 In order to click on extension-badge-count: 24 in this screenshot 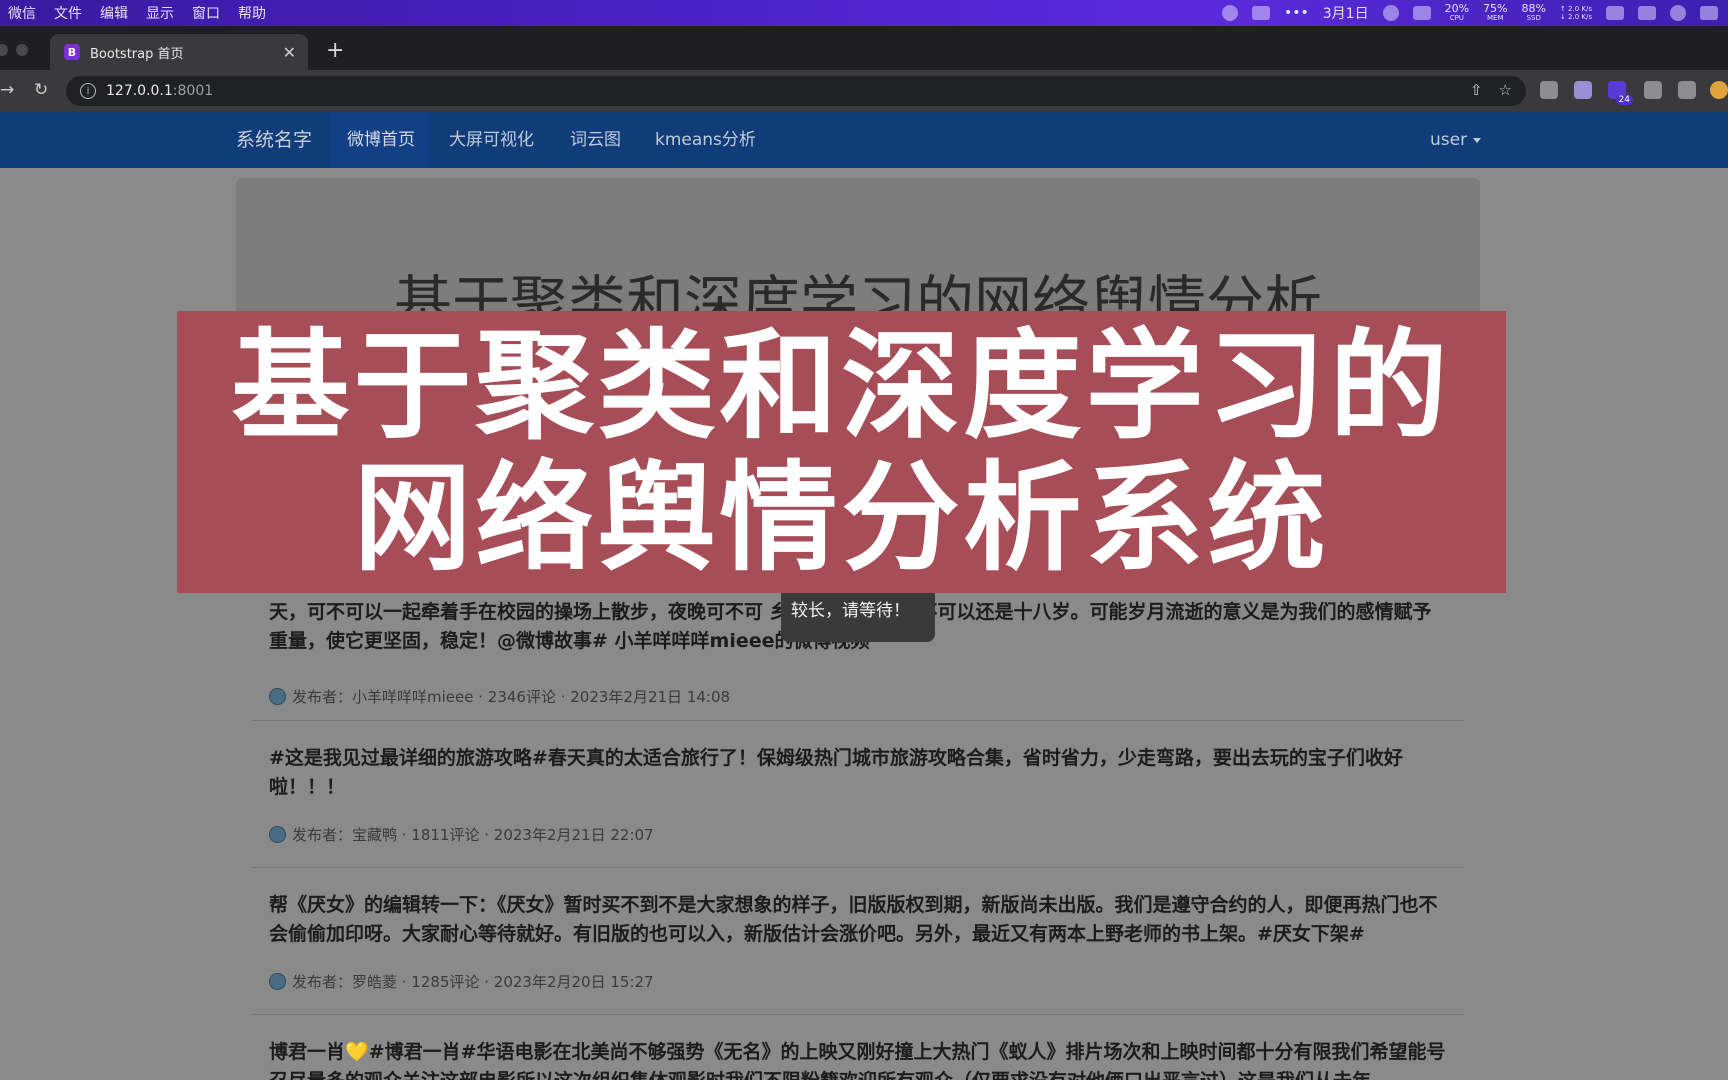, I will do `click(1624, 100)`.